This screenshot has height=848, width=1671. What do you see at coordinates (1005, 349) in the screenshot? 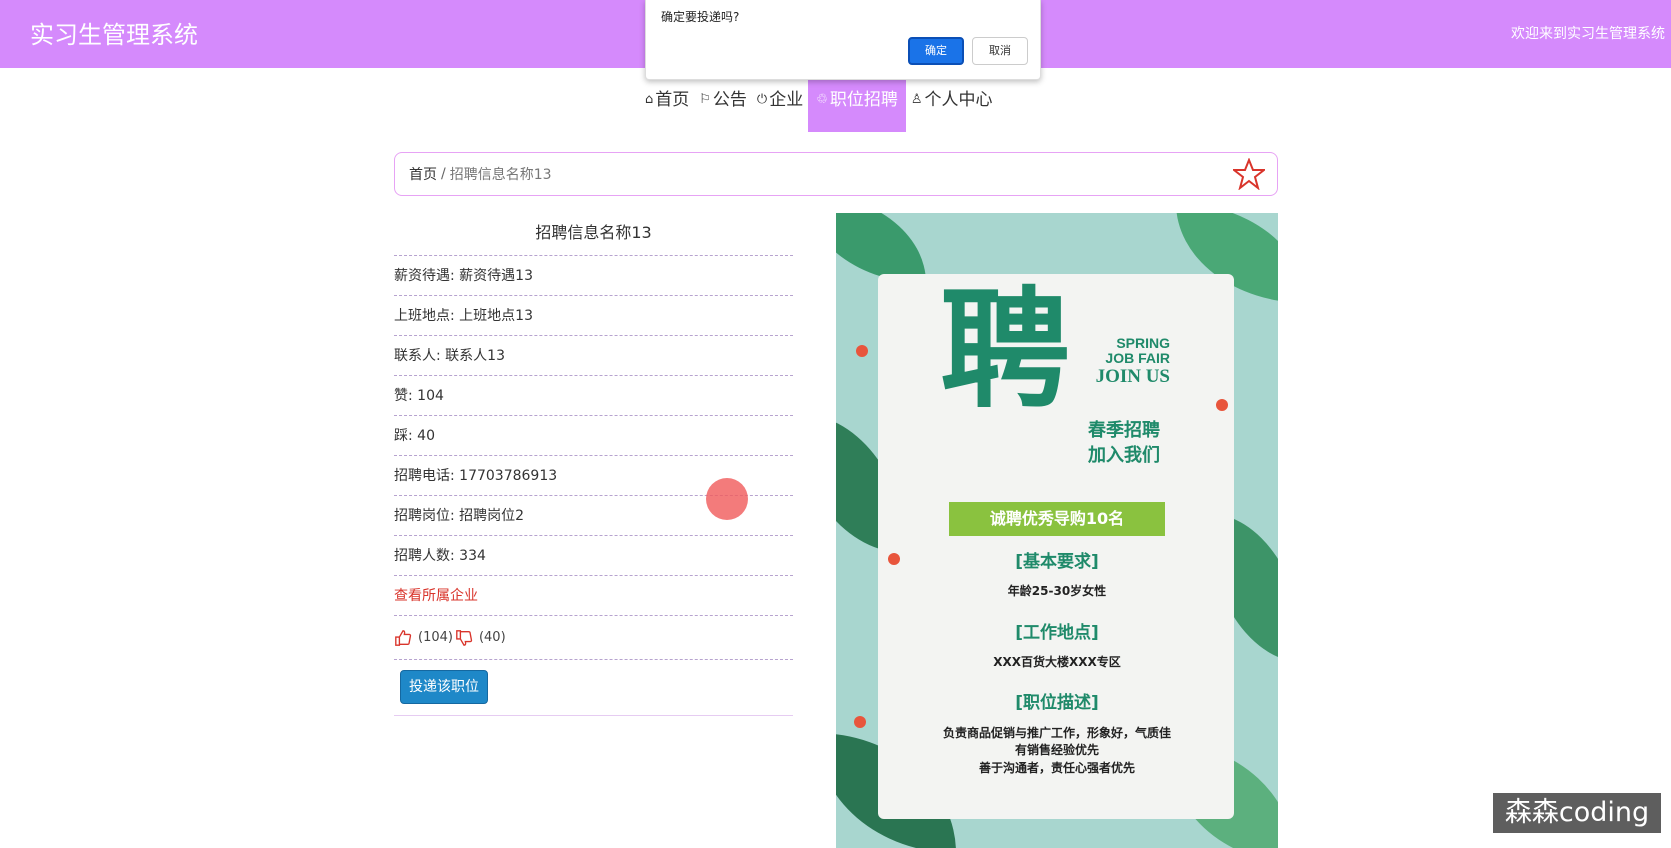
I see `poster-big-char: 聘` at bounding box center [1005, 349].